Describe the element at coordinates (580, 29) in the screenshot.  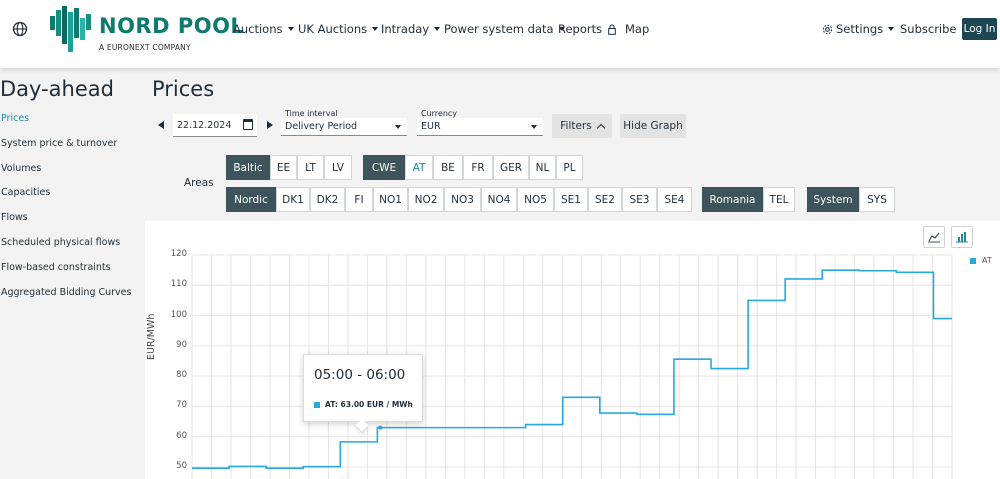
I see `nav-label: Reports` at that location.